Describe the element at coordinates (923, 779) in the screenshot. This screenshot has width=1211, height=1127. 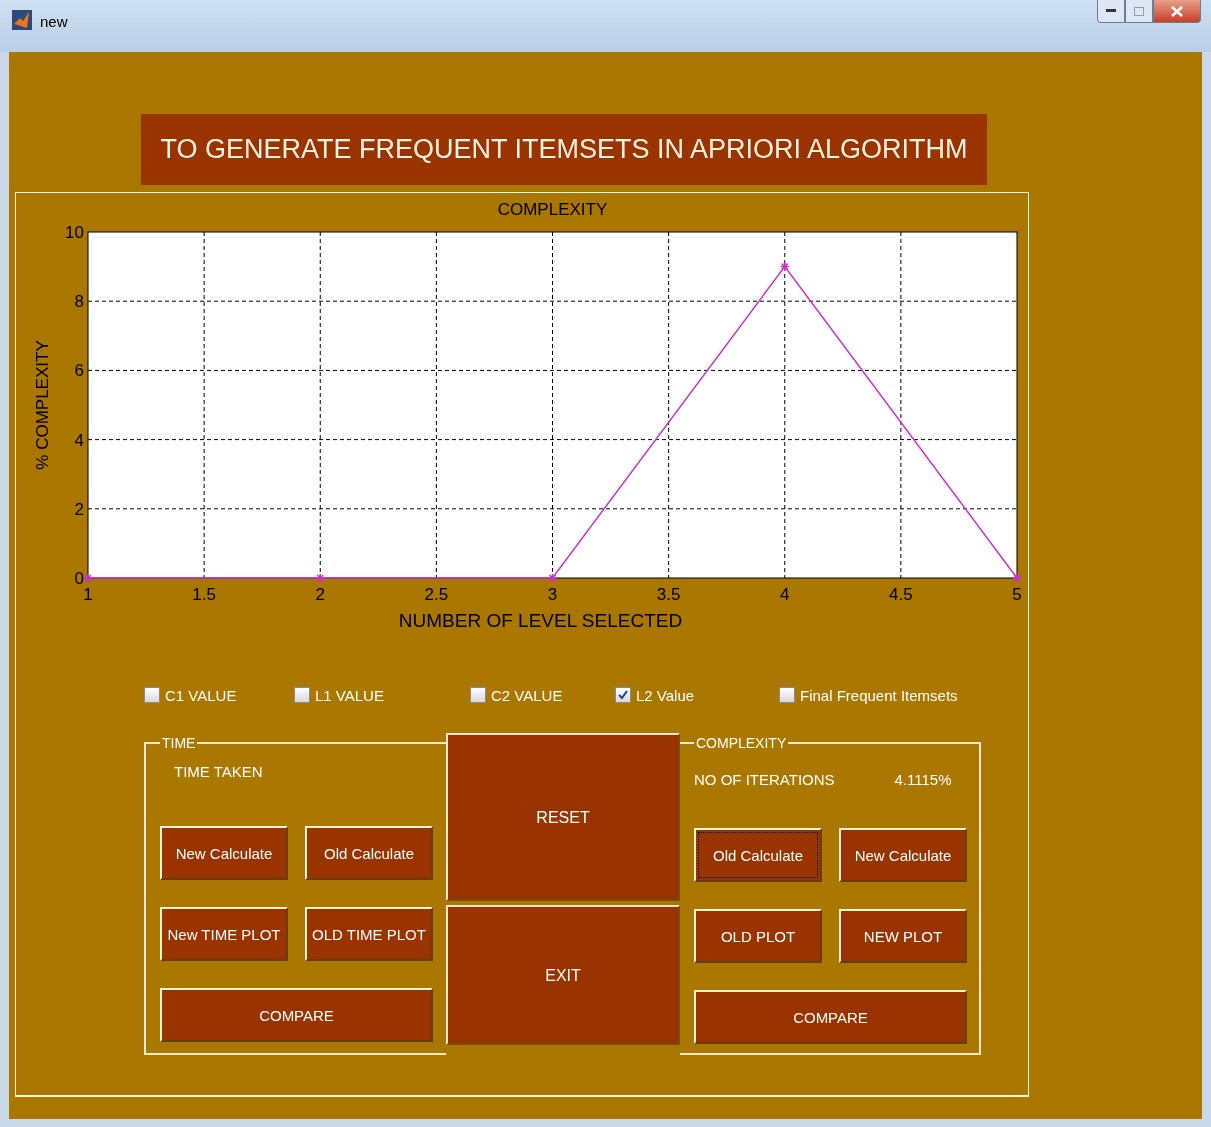
I see `iterations-value: 4.1115%` at that location.